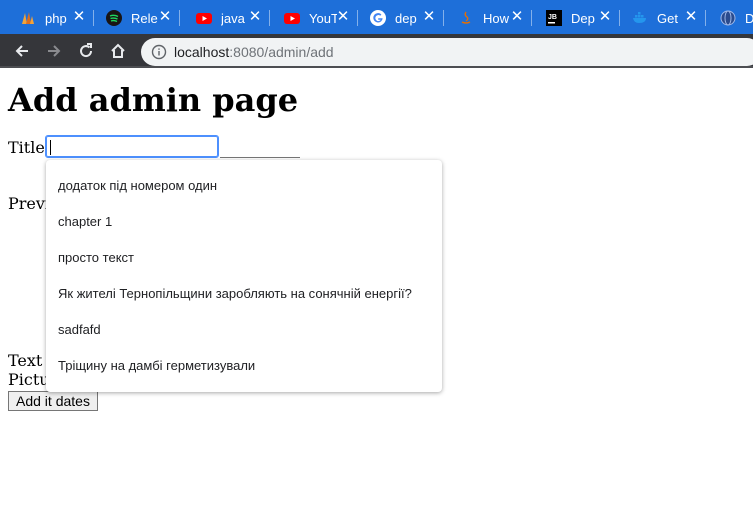 The image size is (753, 531). Describe the element at coordinates (202, 52) in the screenshot. I see `url-host: localhost` at that location.